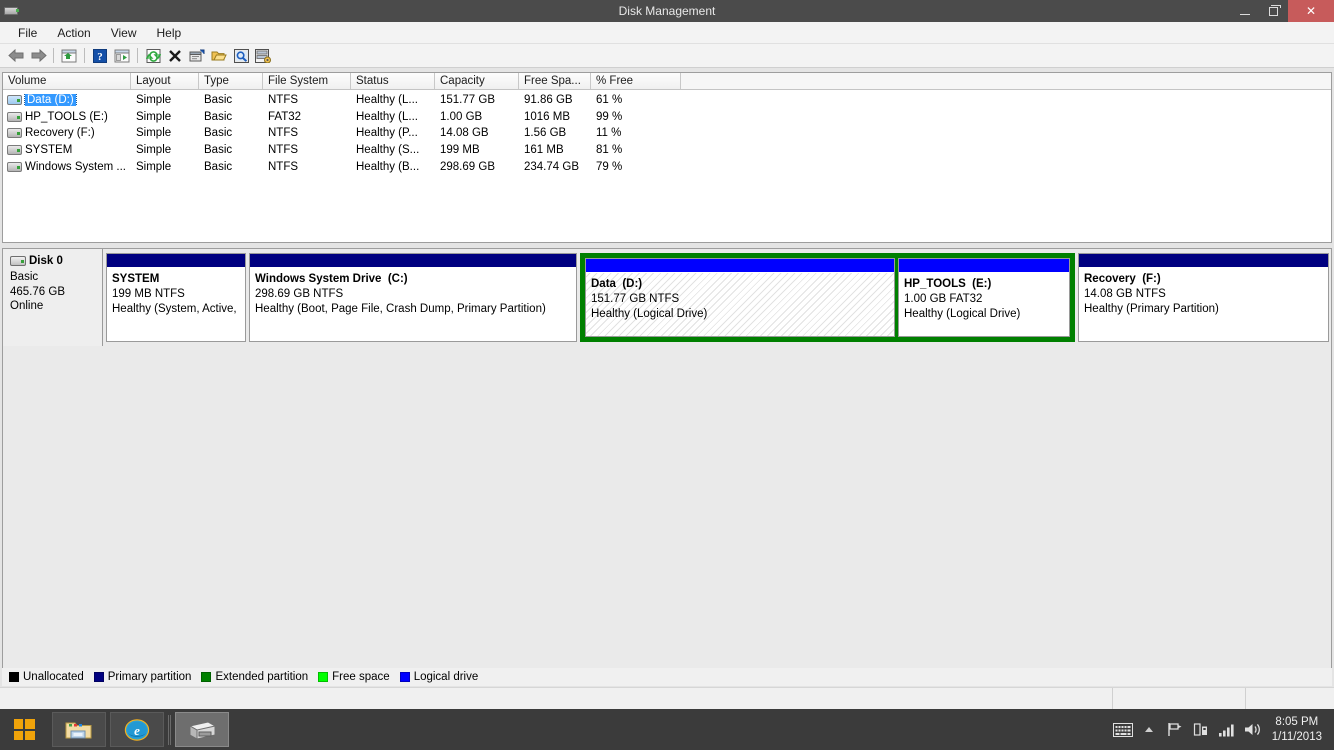 The height and width of the screenshot is (750, 1334). What do you see at coordinates (1297, 721) in the screenshot?
I see `clock-time: 8:05 PM` at bounding box center [1297, 721].